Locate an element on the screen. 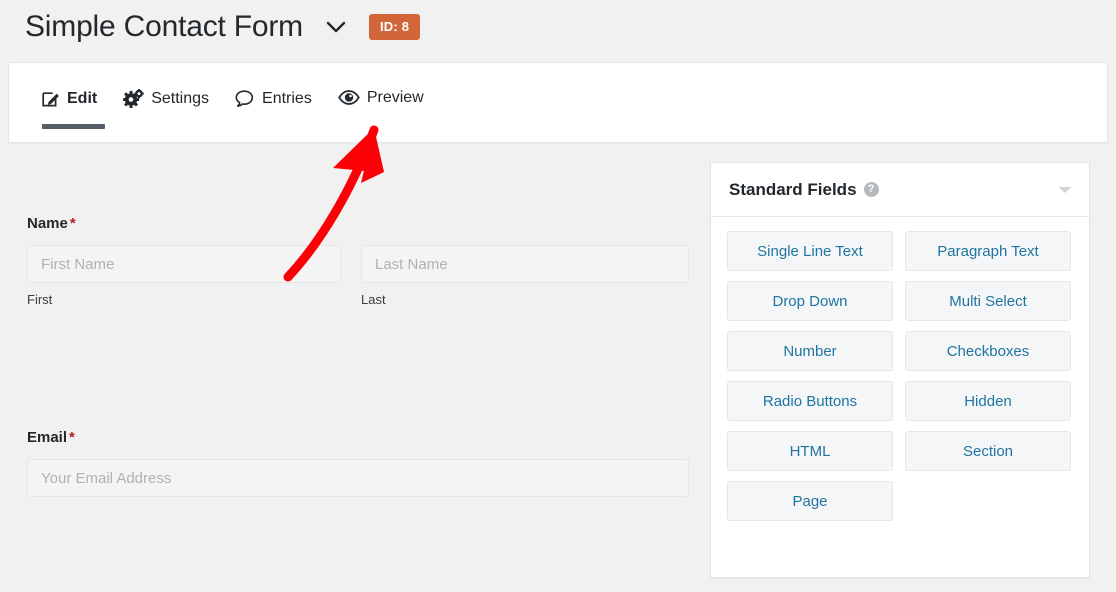 This screenshot has width=1116, height=592. field-button: Number is located at coordinates (810, 351).